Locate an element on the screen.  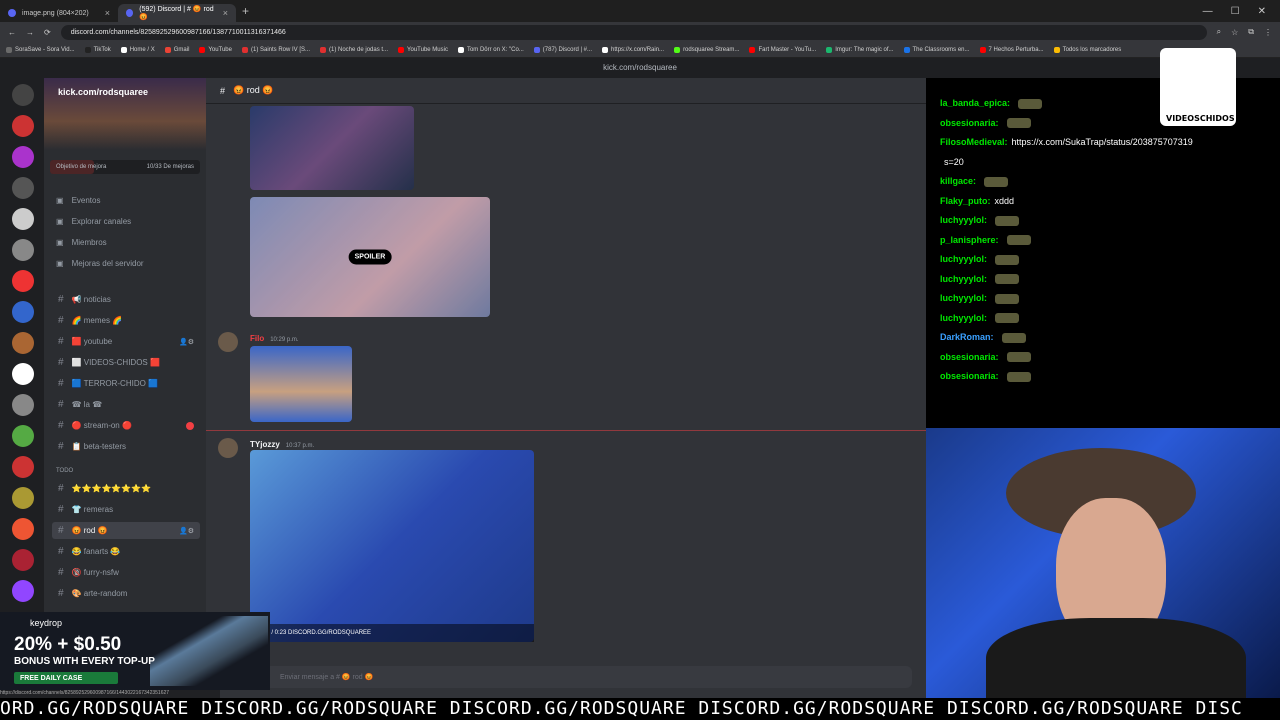
bookmark: Todos los marcadores is located at coordinates (1087, 49).